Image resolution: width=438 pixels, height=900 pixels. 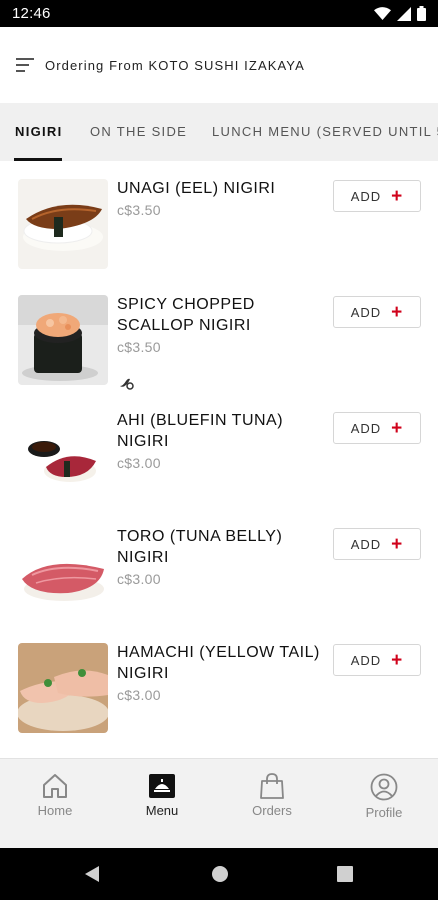 I want to click on menu-icon, so click(x=162, y=786).